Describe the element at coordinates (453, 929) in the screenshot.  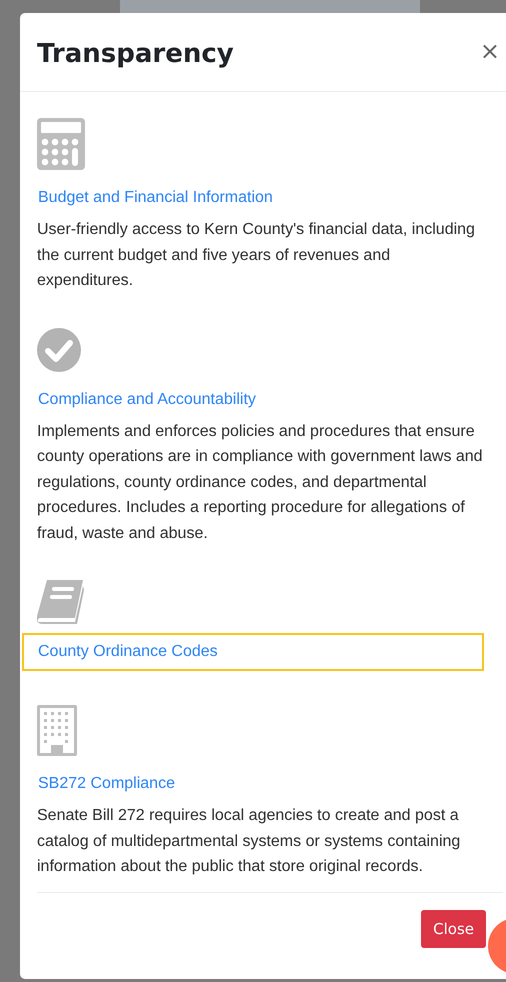
I see `close-button: Close` at that location.